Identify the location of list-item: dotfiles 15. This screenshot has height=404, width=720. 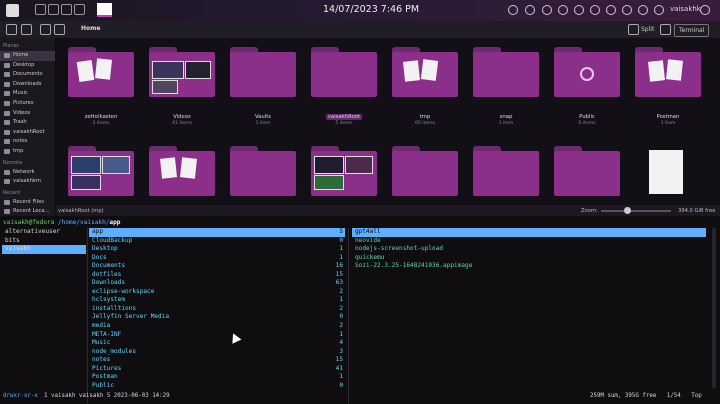
(217, 275).